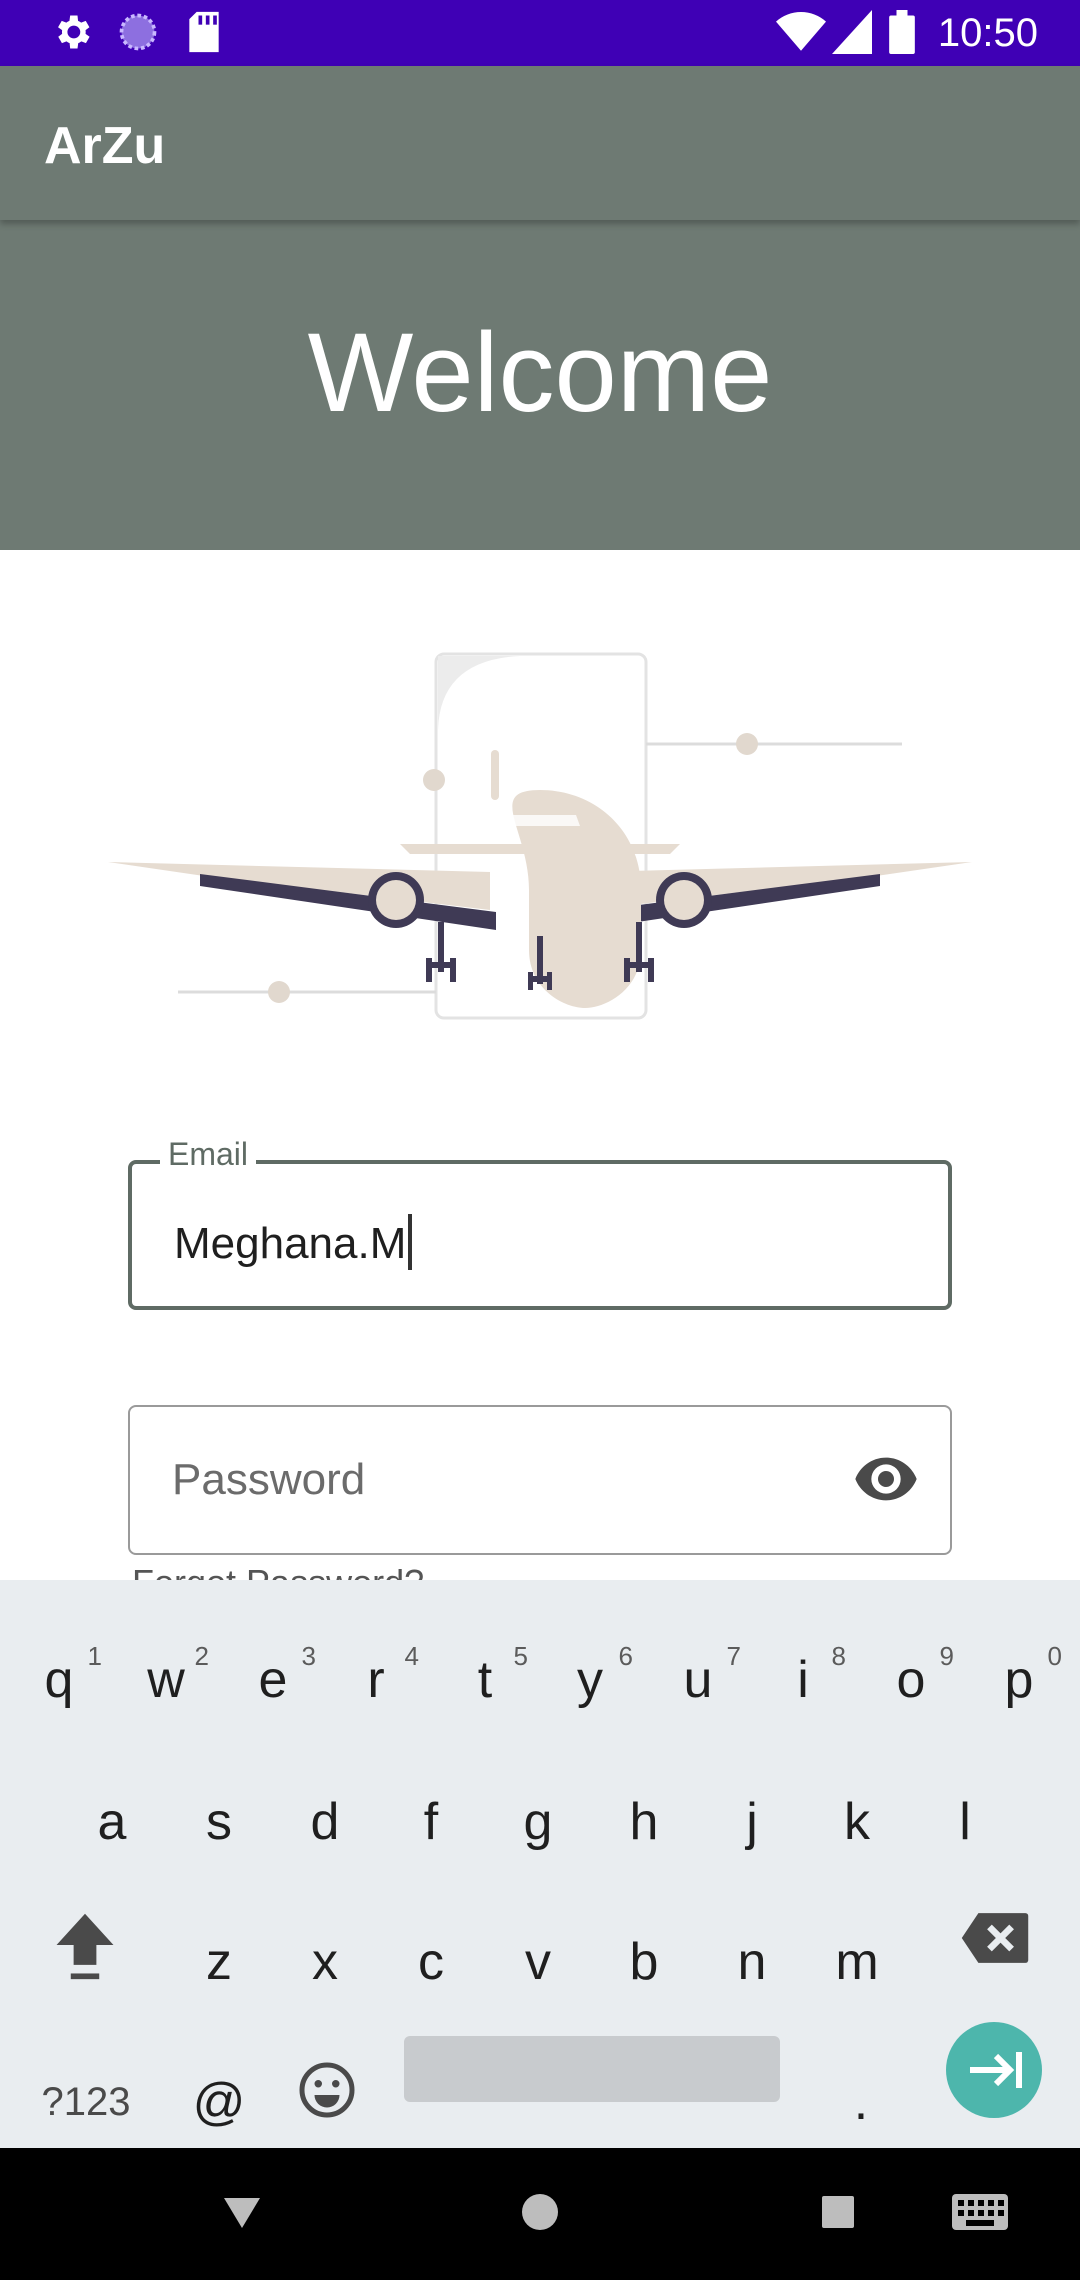 This screenshot has width=1080, height=2280. Describe the element at coordinates (219, 2102) in the screenshot. I see `at-key: @` at that location.